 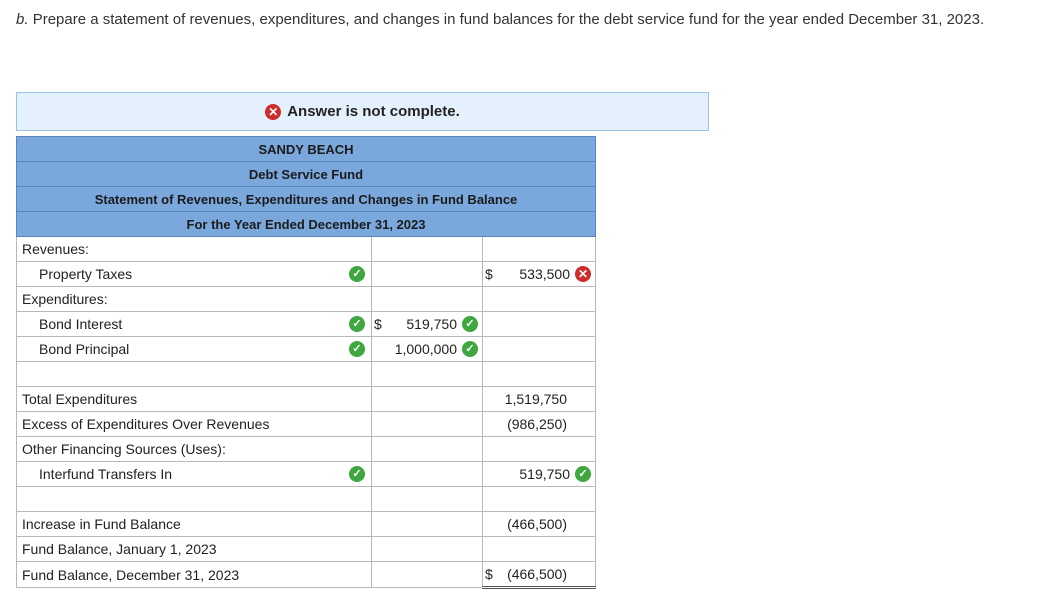 I want to click on row-label-expenditures: Expenditures:, so click(x=194, y=299).